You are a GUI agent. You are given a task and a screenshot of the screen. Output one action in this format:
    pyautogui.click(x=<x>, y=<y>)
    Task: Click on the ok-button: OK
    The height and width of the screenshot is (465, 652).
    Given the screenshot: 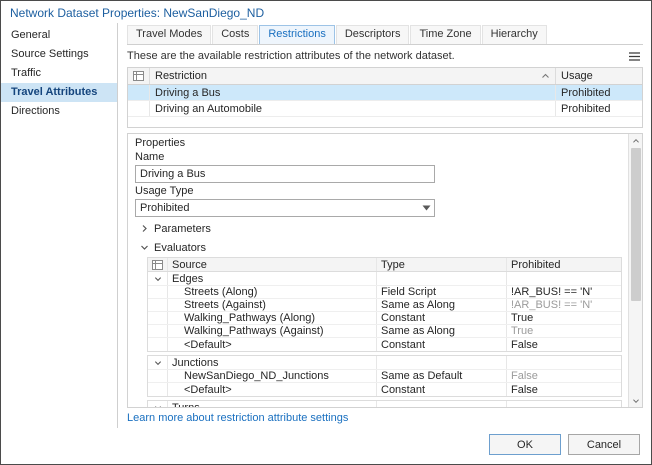 What is the action you would take?
    pyautogui.click(x=525, y=444)
    